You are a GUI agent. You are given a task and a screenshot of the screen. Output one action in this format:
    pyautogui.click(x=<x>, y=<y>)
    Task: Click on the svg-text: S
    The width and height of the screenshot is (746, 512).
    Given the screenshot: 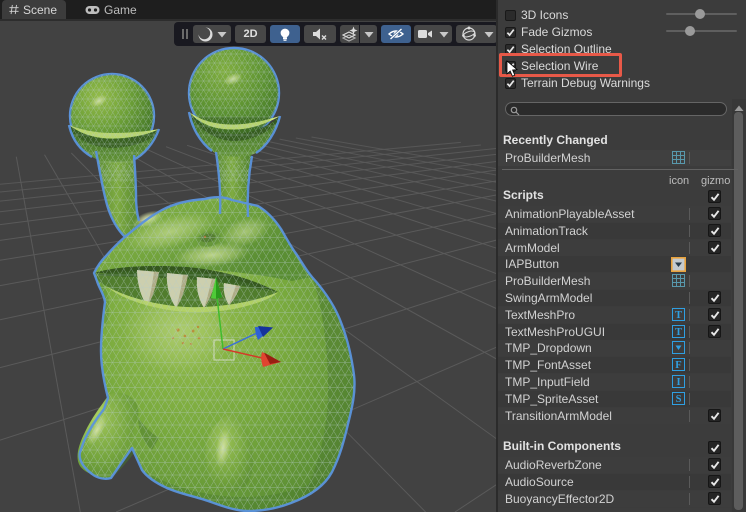 What is the action you would take?
    pyautogui.click(x=679, y=399)
    